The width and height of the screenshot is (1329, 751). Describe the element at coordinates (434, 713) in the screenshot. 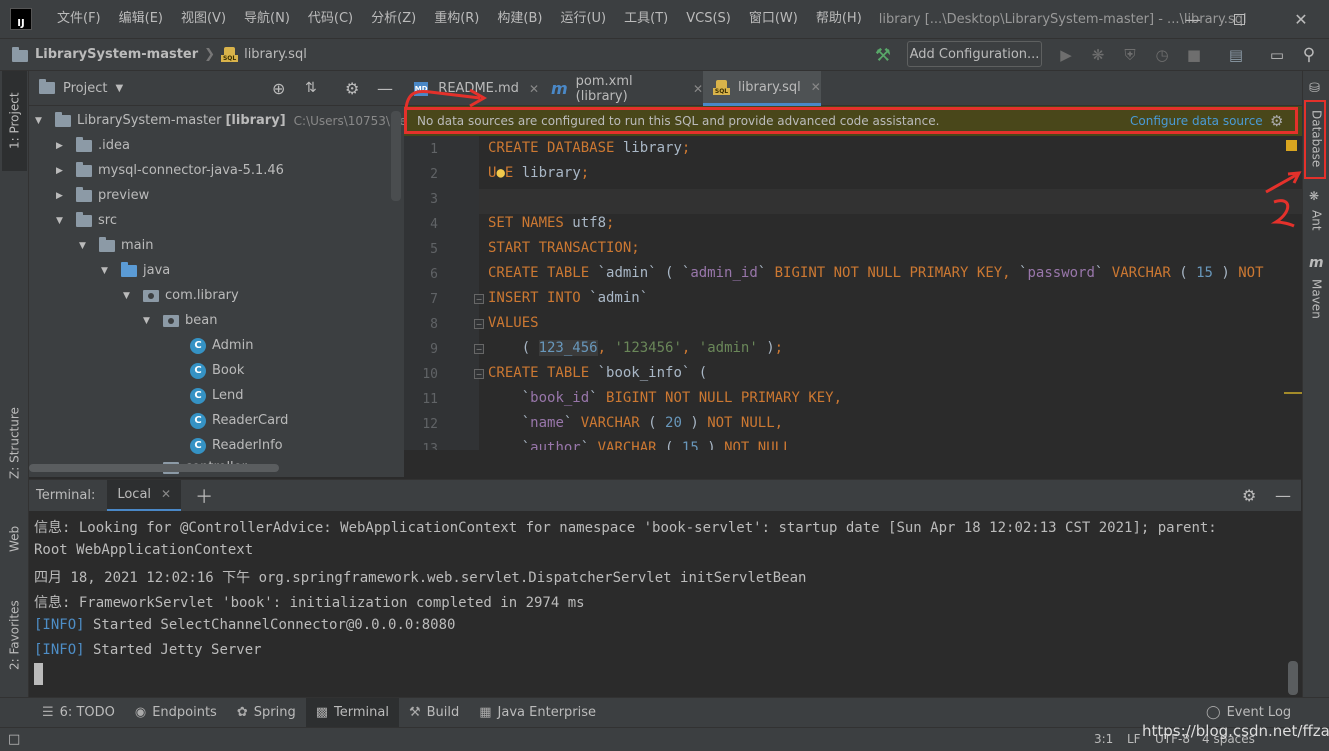

I see `build-tool-tab: ⚒ Build` at that location.